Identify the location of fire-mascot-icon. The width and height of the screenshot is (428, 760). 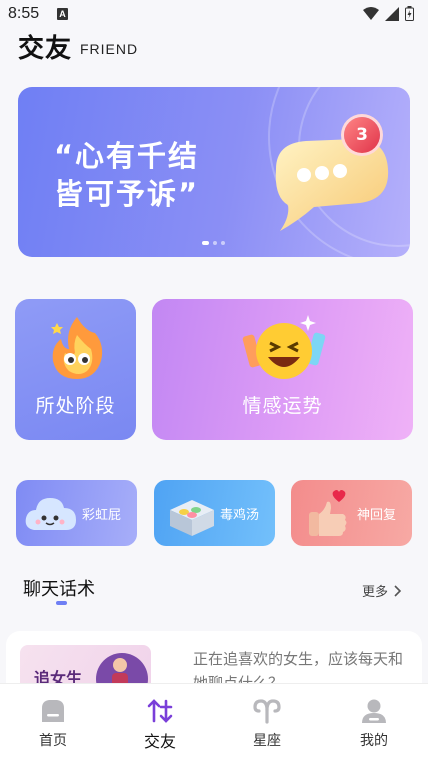
(77, 348).